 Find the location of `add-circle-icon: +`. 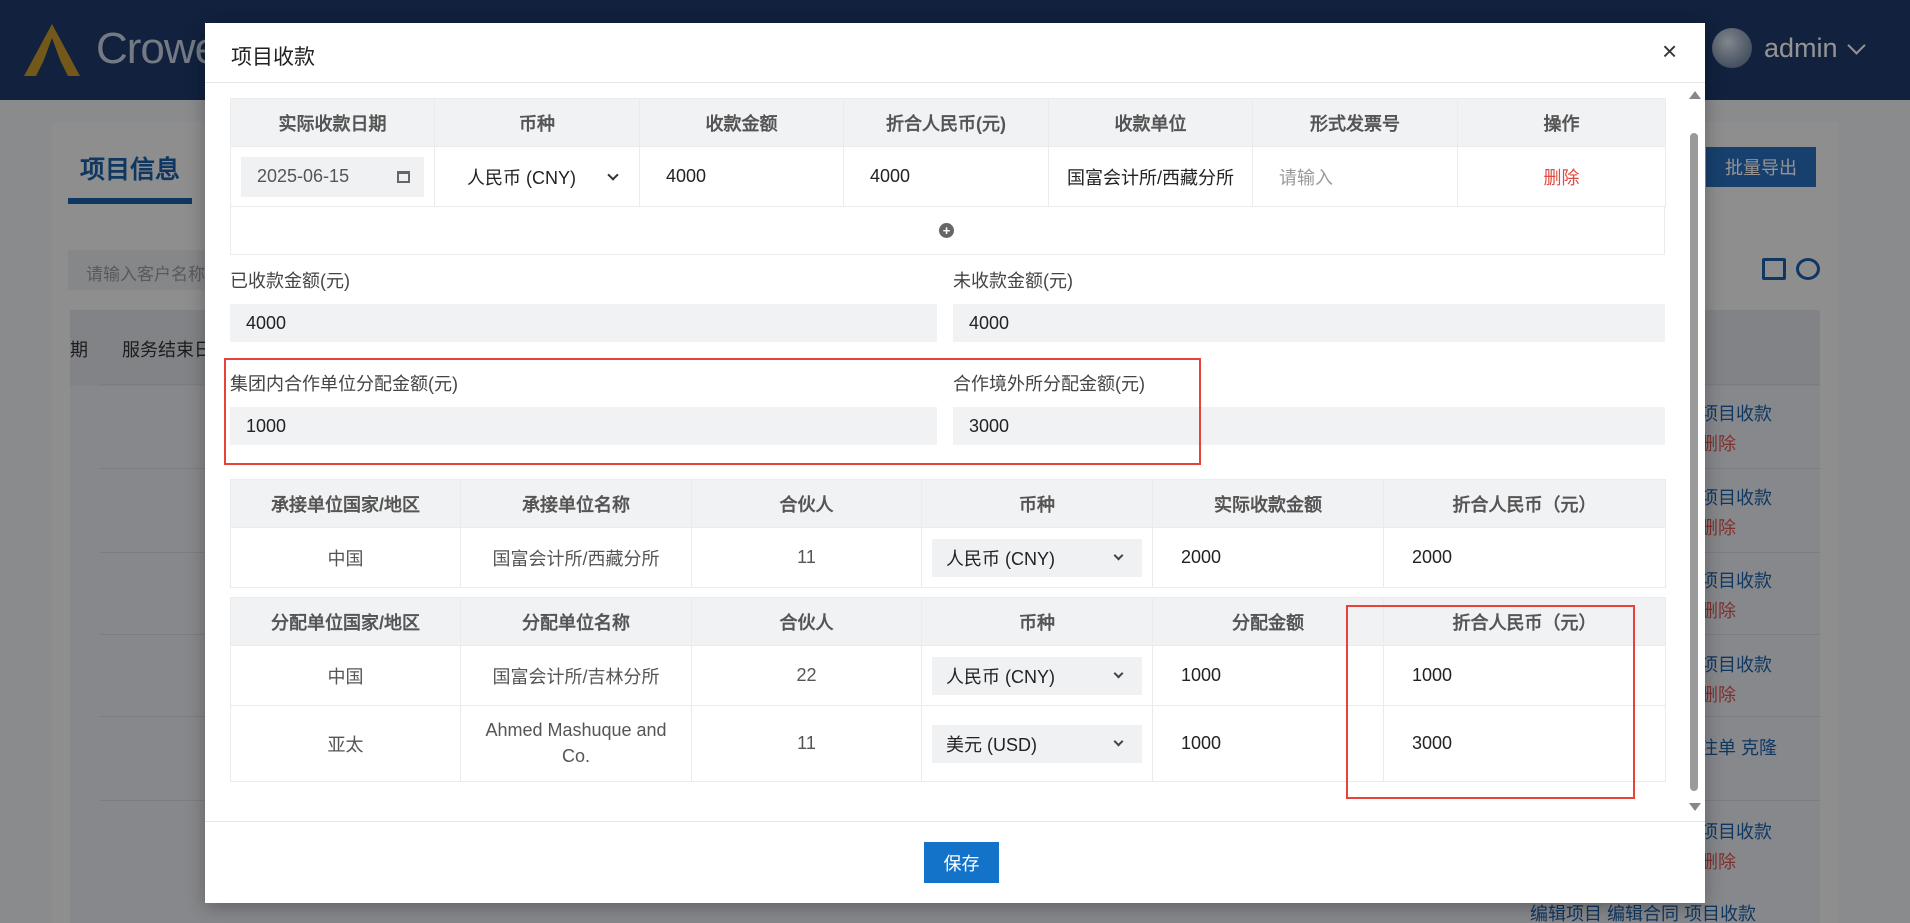

add-circle-icon: + is located at coordinates (946, 230).